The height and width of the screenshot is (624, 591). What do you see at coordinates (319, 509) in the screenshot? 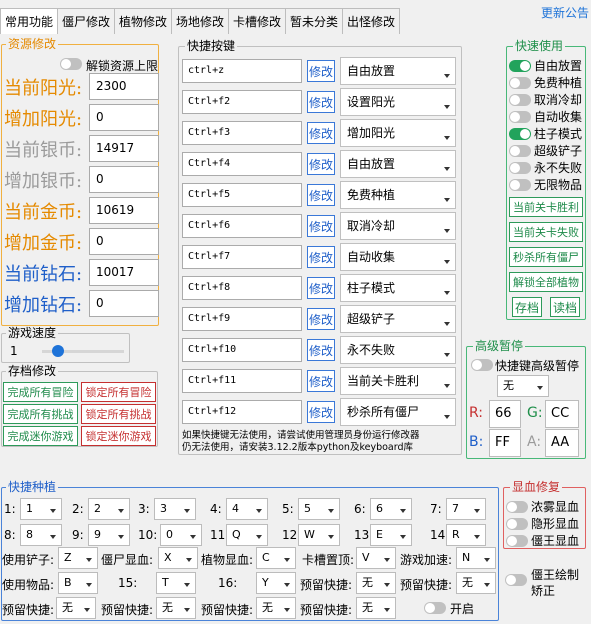
I see `quick-plant-slot-5-select: 5` at bounding box center [319, 509].